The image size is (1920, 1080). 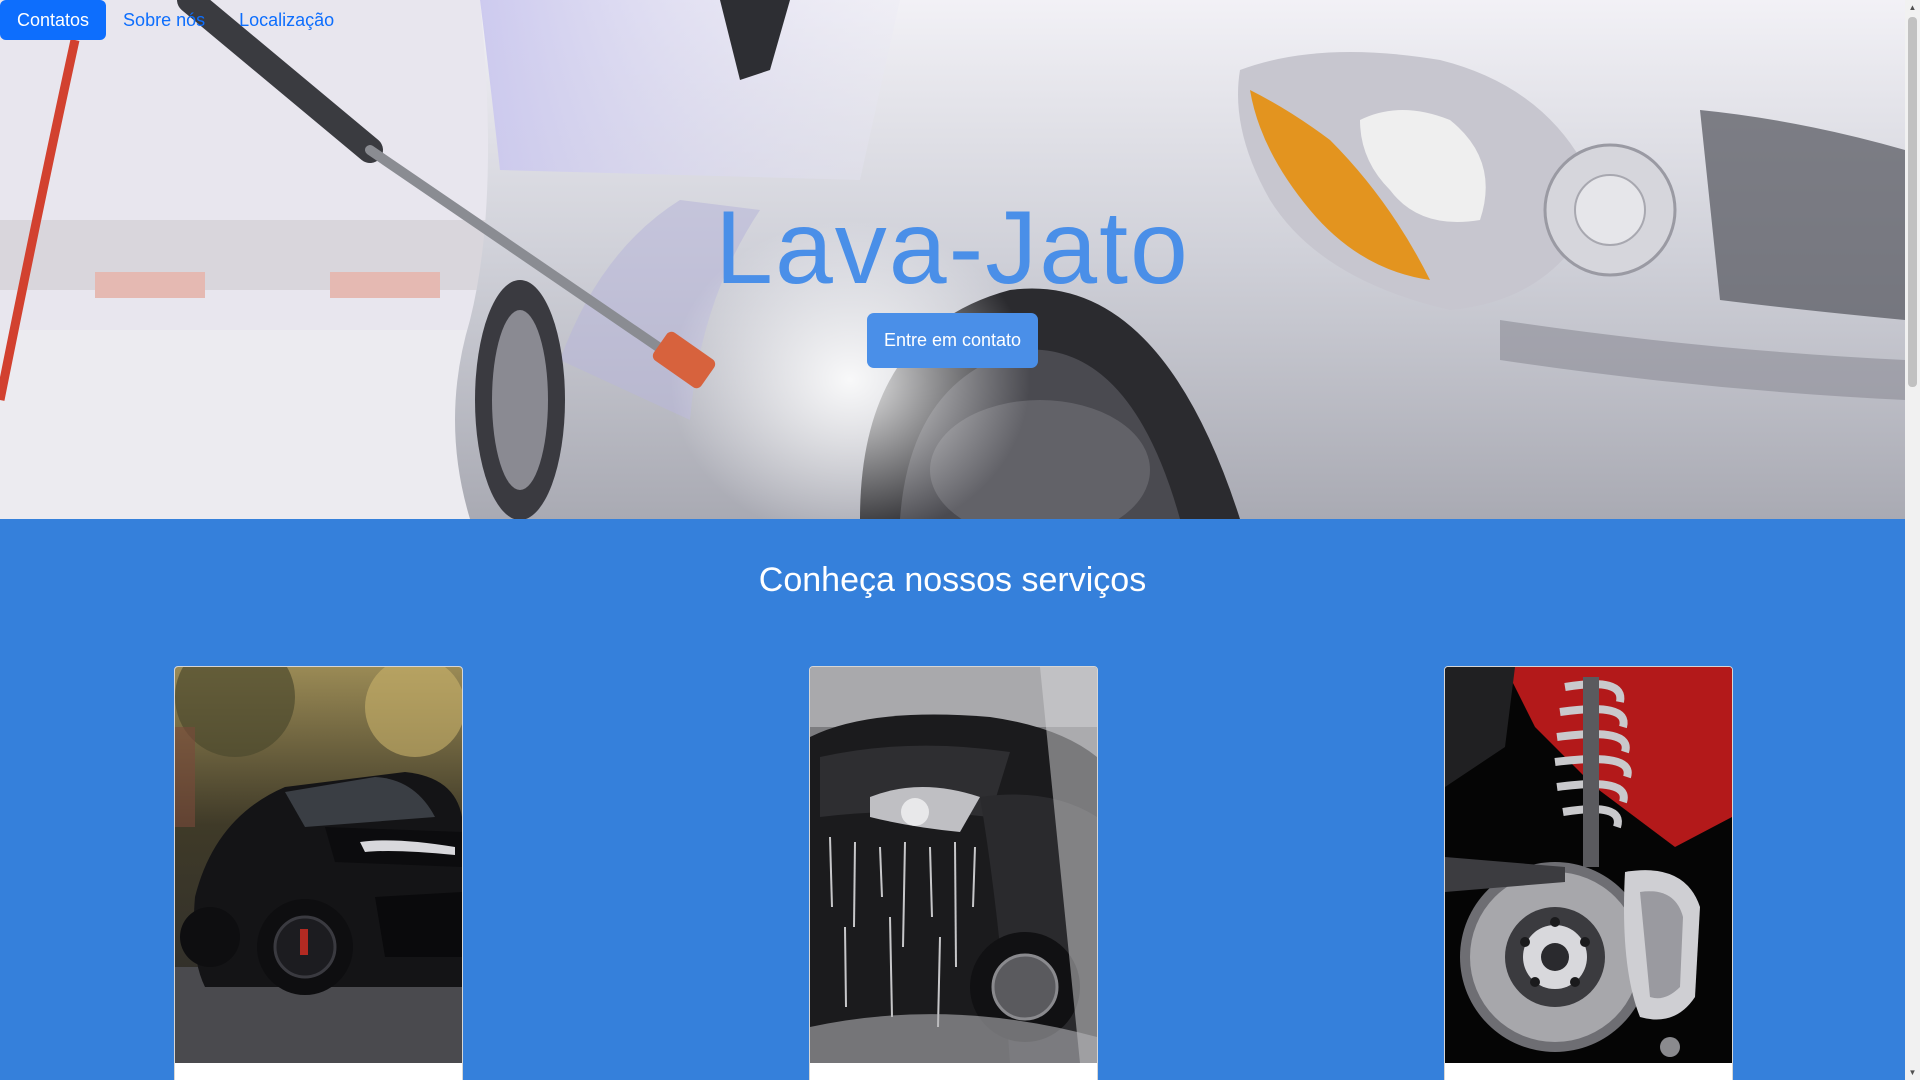 What do you see at coordinates (1912, 202) in the screenshot?
I see `scrollbar-thumb` at bounding box center [1912, 202].